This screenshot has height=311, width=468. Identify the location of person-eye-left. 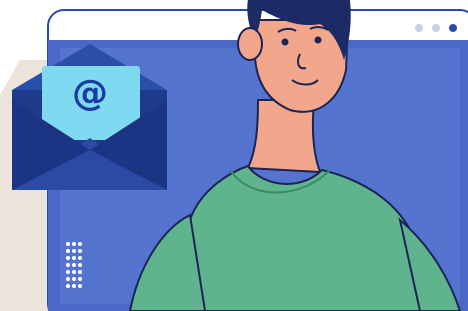
(285, 42).